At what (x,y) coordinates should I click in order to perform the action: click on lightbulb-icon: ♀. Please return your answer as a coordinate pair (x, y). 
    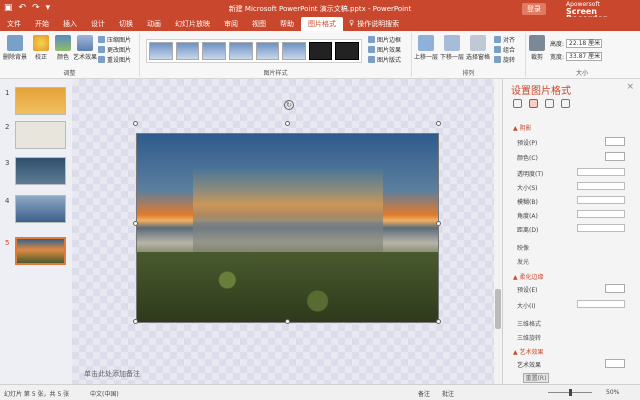
    Looking at the image, I should click on (352, 23).